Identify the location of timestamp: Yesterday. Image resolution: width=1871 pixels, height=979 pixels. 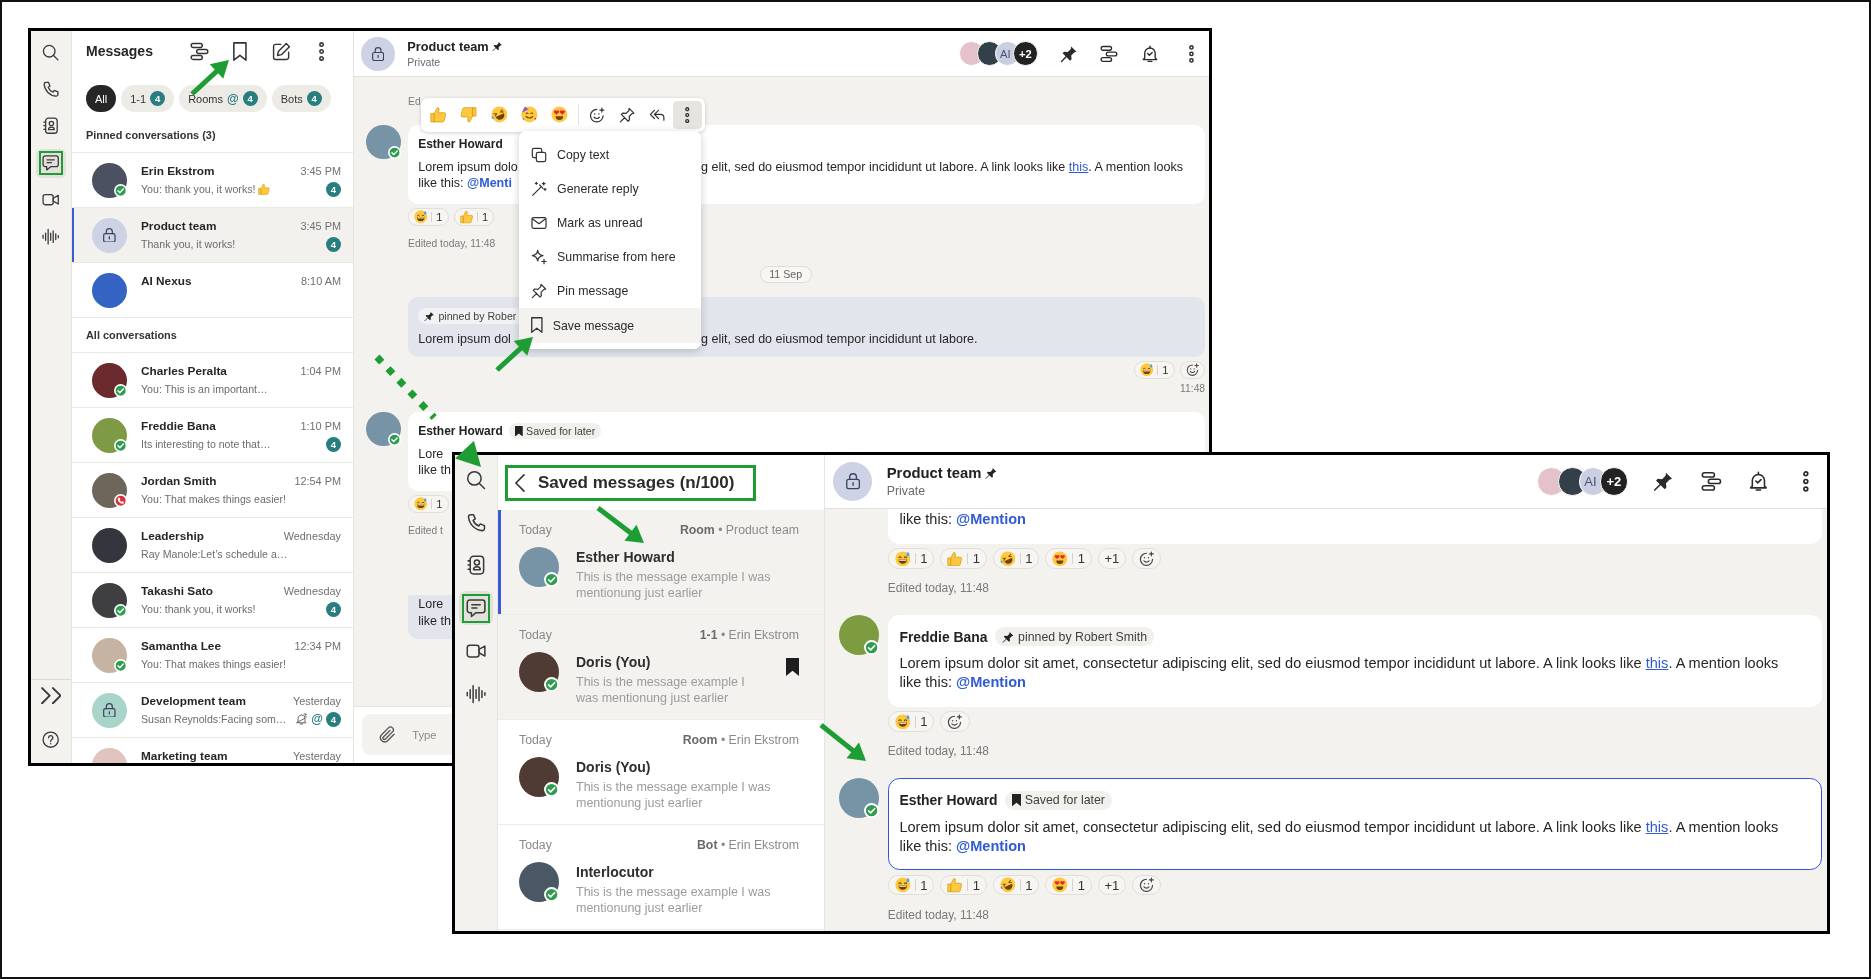
(316, 756).